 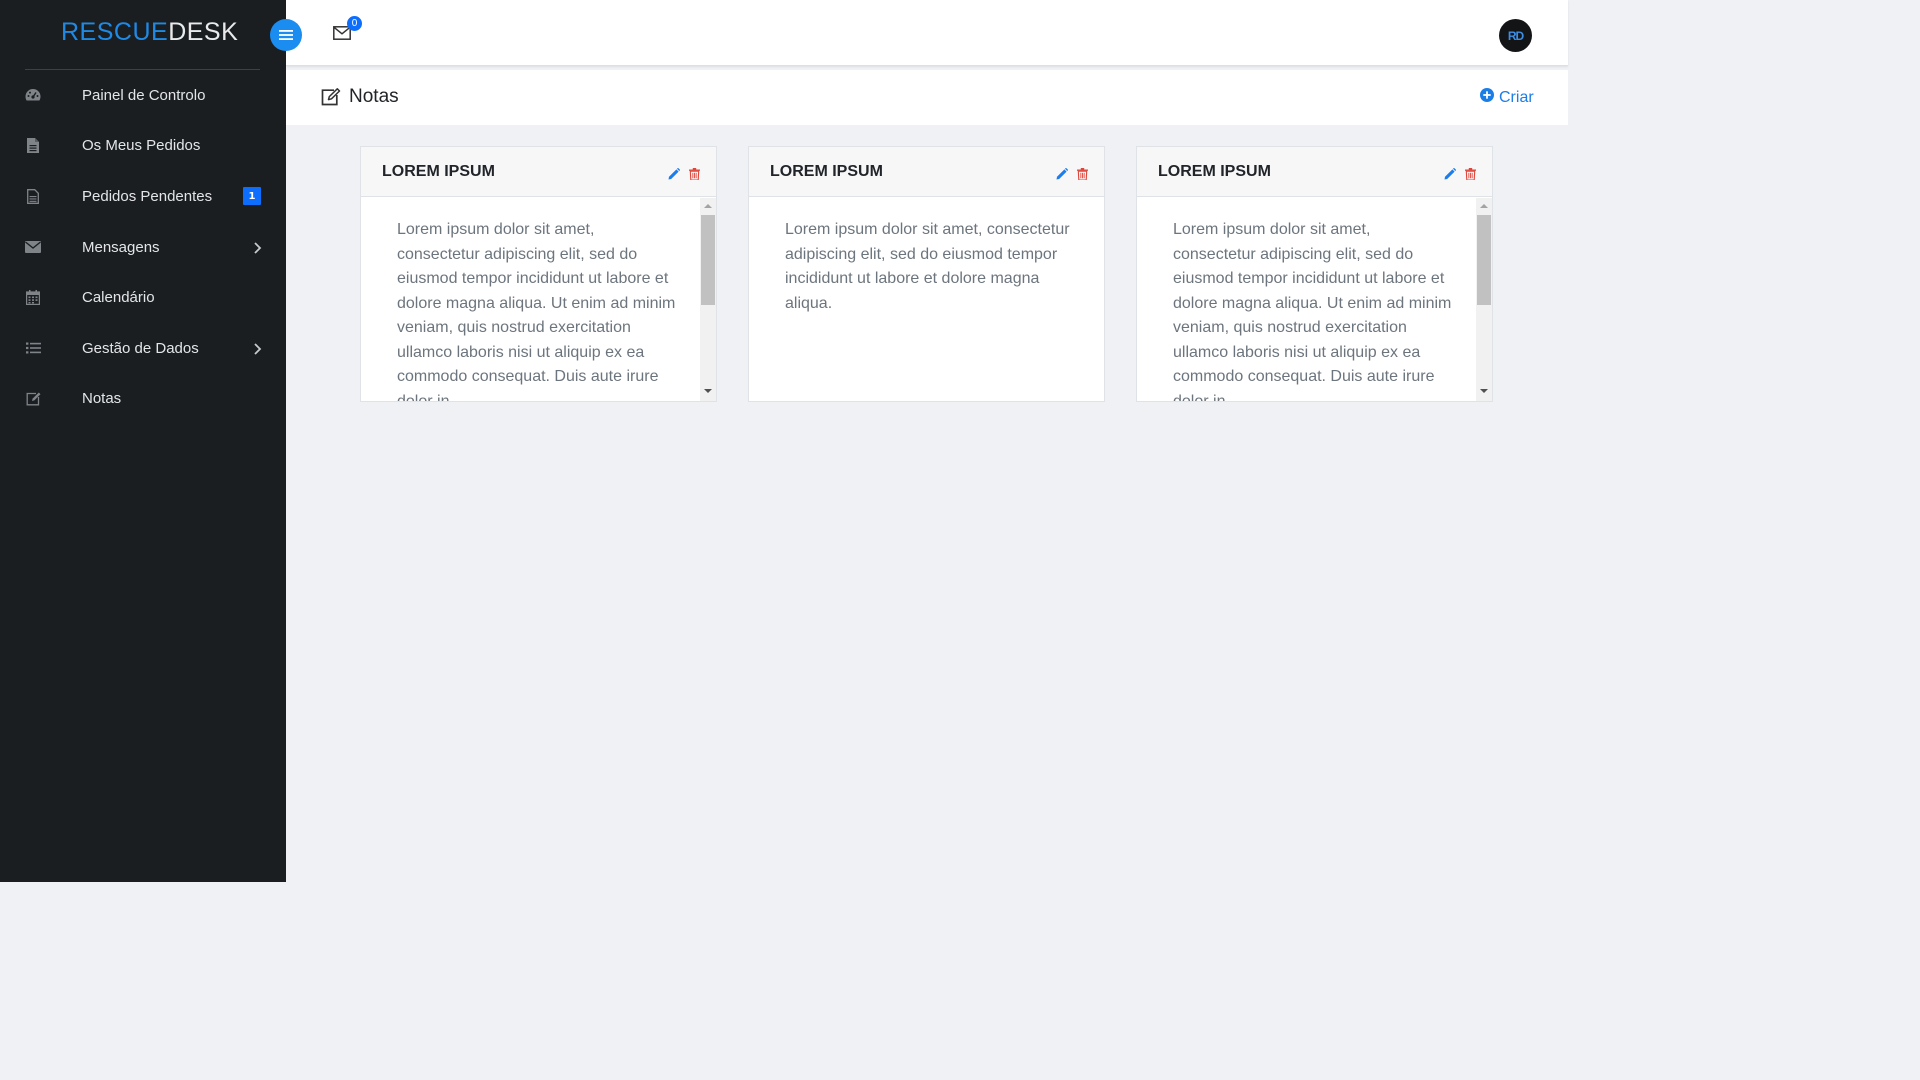 What do you see at coordinates (927, 97) in the screenshot?
I see `page-header` at bounding box center [927, 97].